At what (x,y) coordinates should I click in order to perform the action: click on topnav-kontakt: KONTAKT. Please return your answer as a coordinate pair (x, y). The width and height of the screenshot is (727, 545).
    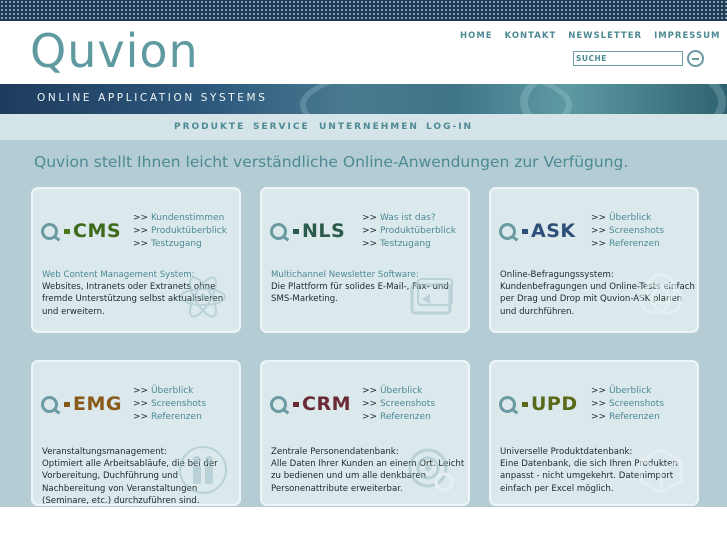
    Looking at the image, I should click on (531, 36).